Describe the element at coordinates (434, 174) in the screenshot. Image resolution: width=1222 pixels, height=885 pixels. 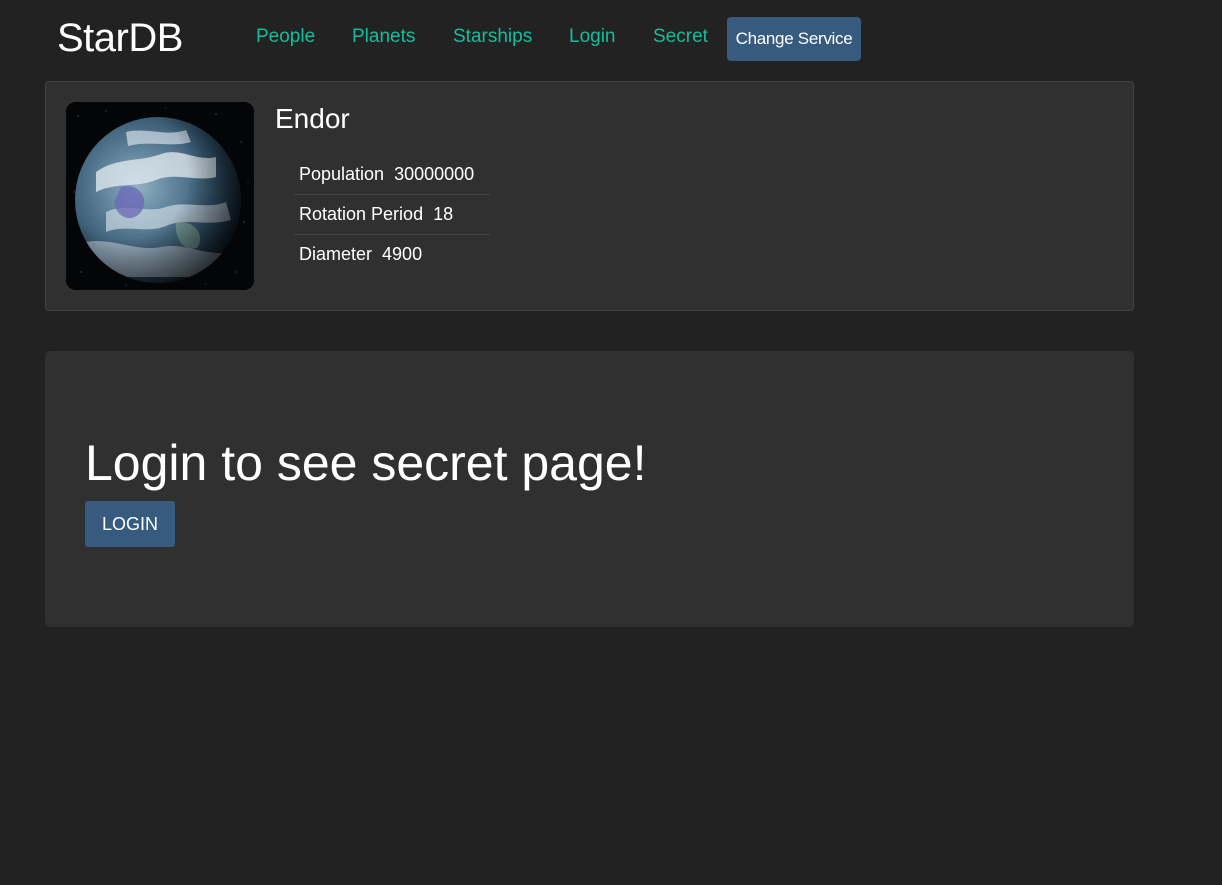
I see `property-value: 30000000` at that location.